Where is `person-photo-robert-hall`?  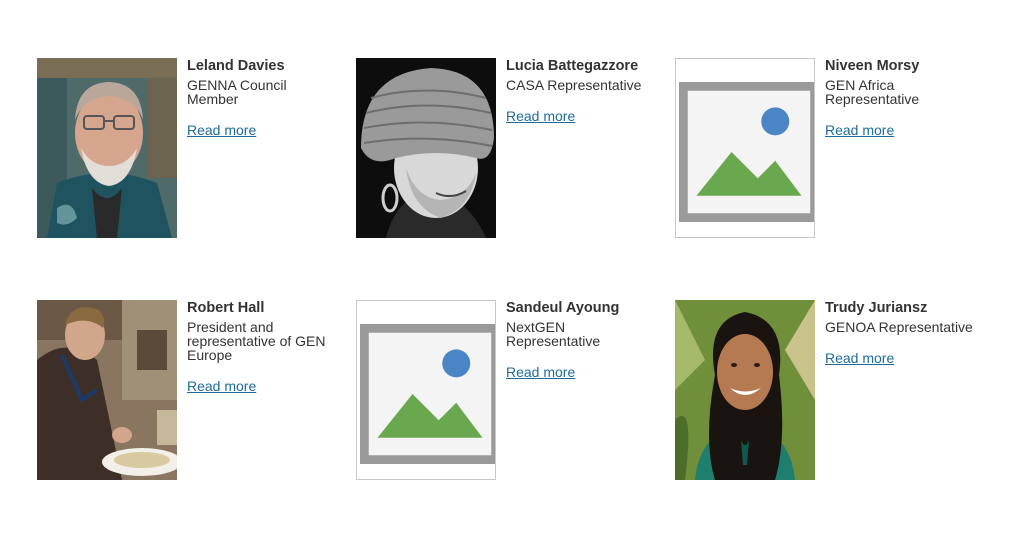 person-photo-robert-hall is located at coordinates (107, 390).